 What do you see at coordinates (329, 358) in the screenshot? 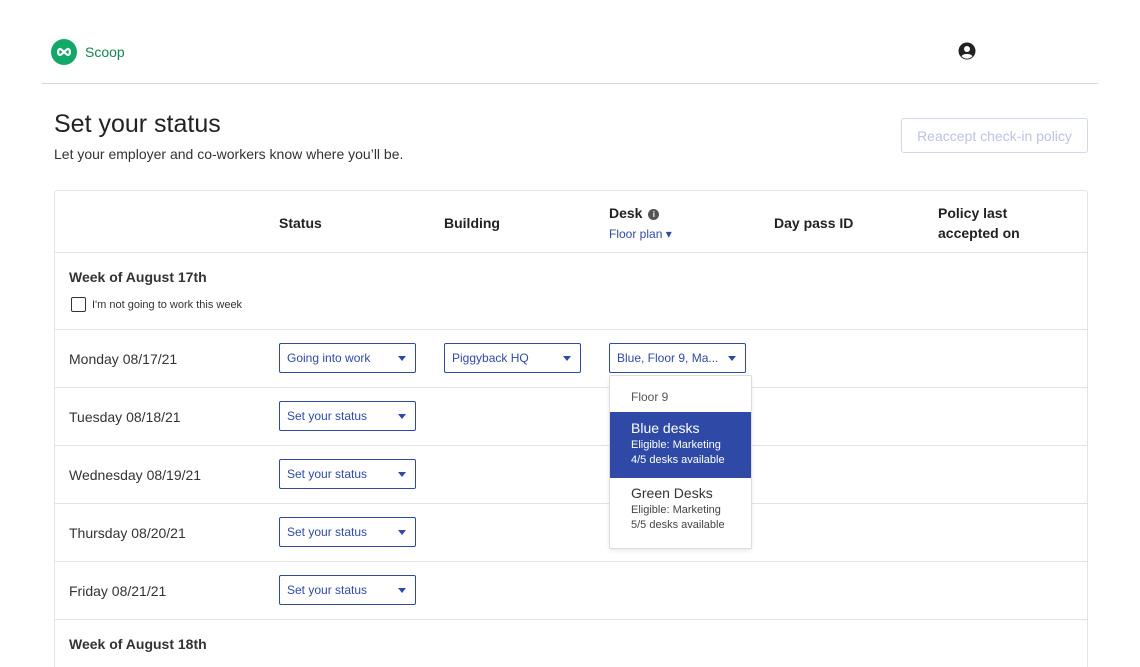
I see `status-select-value: Going into work` at bounding box center [329, 358].